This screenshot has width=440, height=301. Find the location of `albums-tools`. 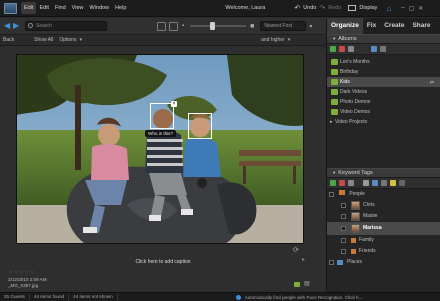

albums-tools is located at coordinates (383, 49).